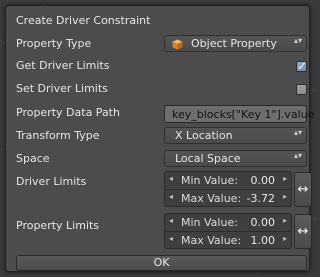  I want to click on space-label: Space, so click(33, 158).